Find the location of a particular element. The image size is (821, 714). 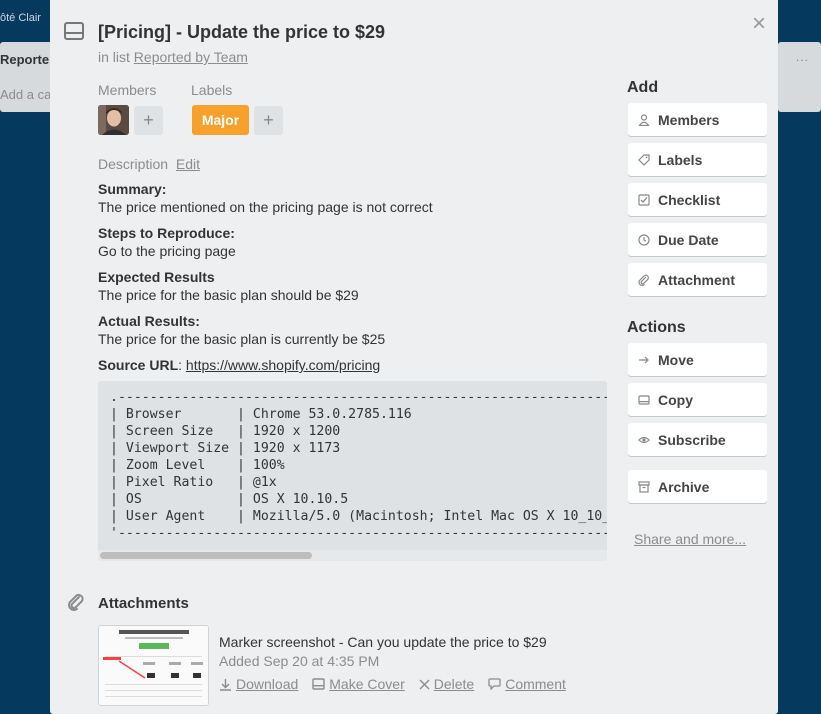

sidebar-checklist-button: Checklist is located at coordinates (697, 199).